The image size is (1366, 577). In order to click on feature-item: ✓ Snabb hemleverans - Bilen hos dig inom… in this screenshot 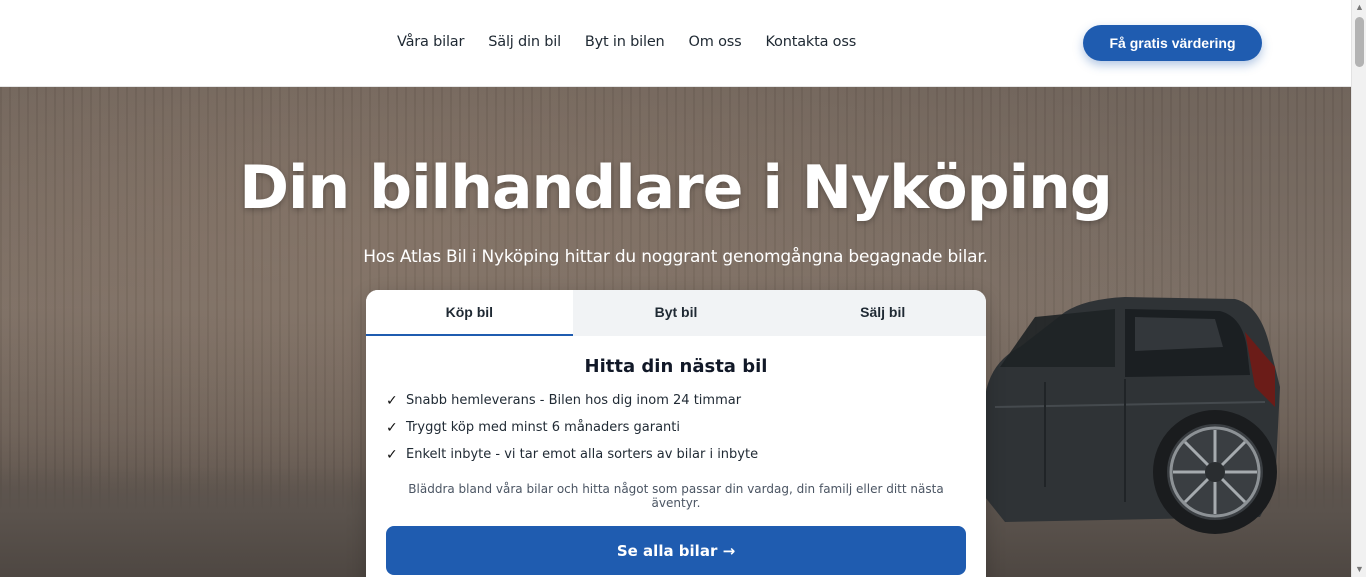, I will do `click(676, 400)`.